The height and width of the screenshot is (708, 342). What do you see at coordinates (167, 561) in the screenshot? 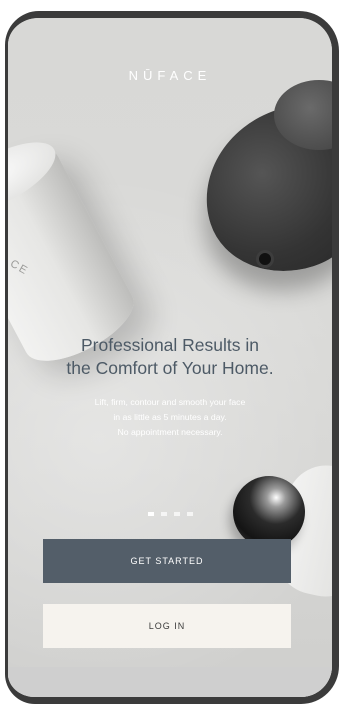
I see `get-started-button: GET STARTED` at bounding box center [167, 561].